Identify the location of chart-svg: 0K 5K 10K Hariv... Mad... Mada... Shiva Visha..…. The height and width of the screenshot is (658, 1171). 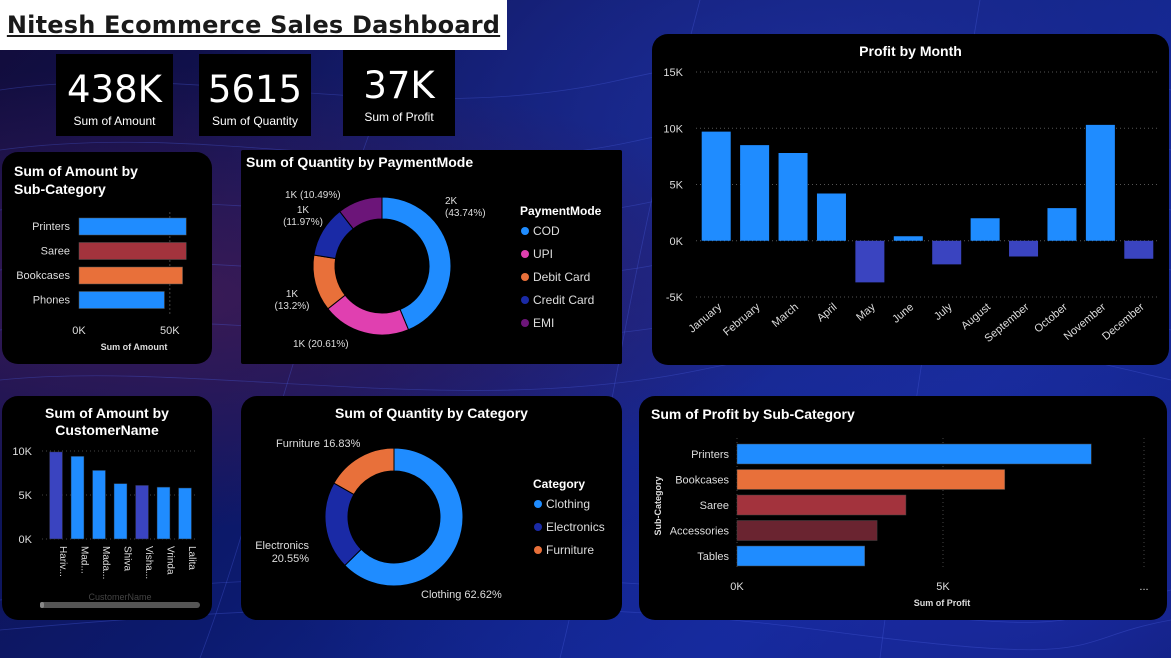
(106, 527).